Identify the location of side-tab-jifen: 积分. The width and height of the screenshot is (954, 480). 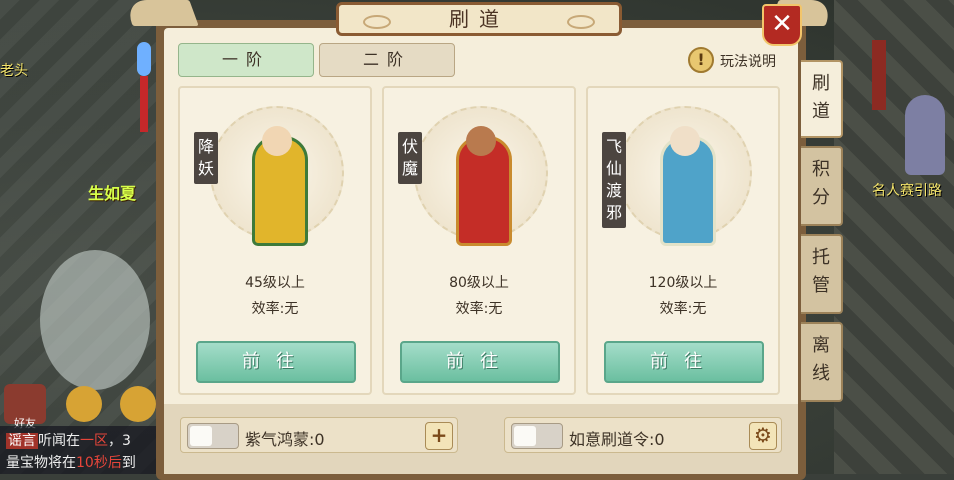
(822, 186).